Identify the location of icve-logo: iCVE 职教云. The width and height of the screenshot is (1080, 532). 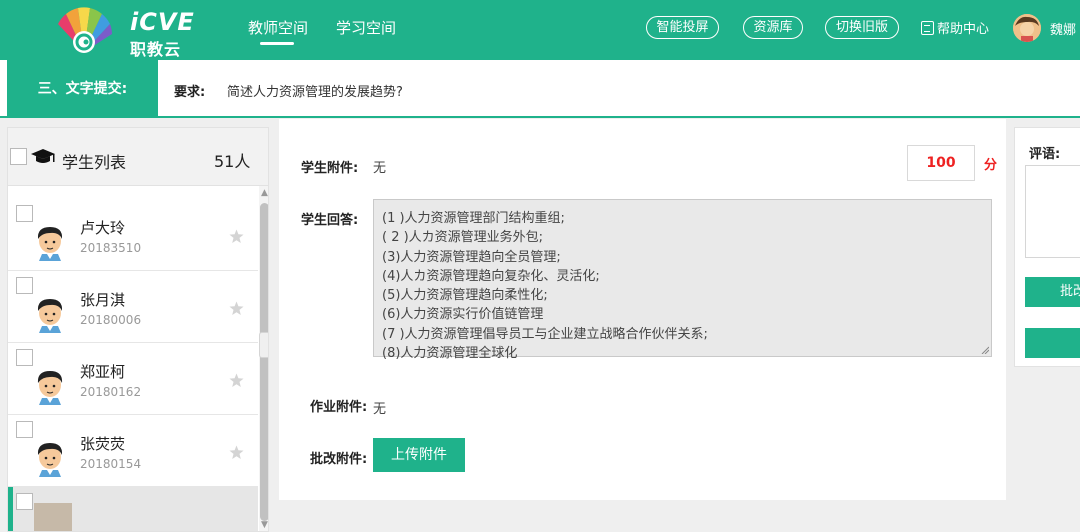
(123, 31).